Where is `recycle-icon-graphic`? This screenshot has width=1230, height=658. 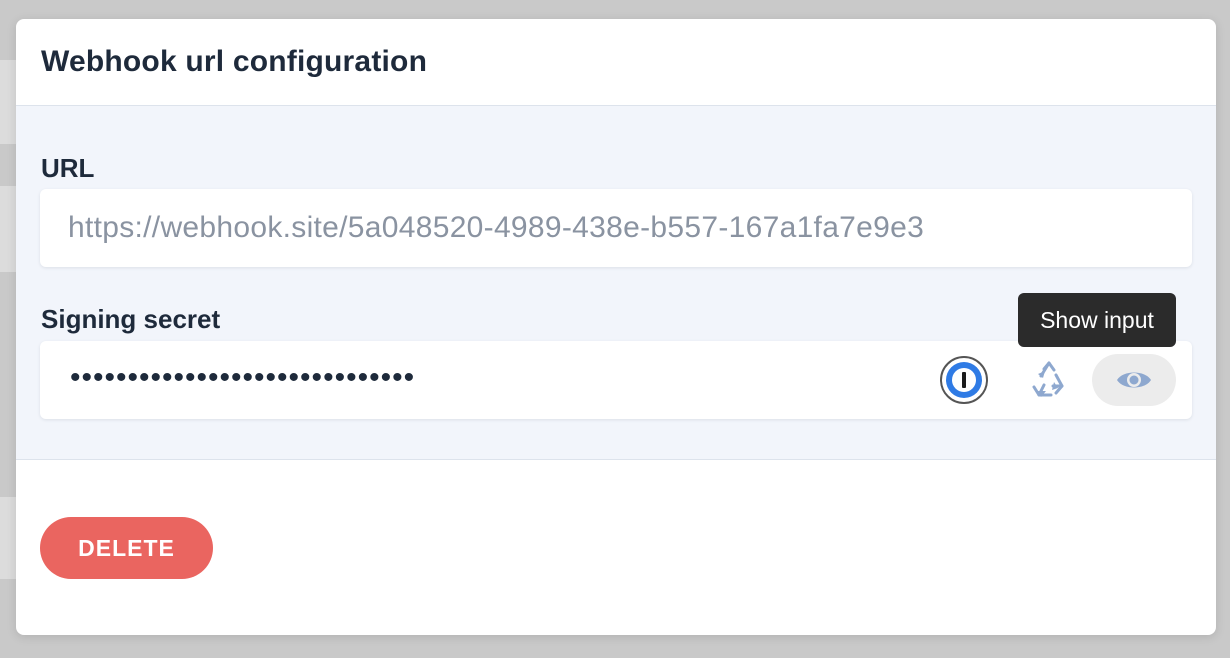 recycle-icon-graphic is located at coordinates (1048, 379).